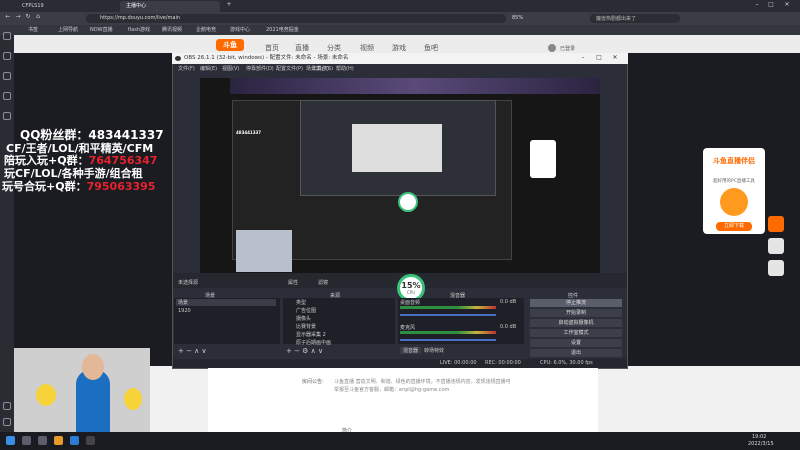 The image size is (800, 450). What do you see at coordinates (8, 16) in the screenshot?
I see `back-icon: ←` at bounding box center [8, 16].